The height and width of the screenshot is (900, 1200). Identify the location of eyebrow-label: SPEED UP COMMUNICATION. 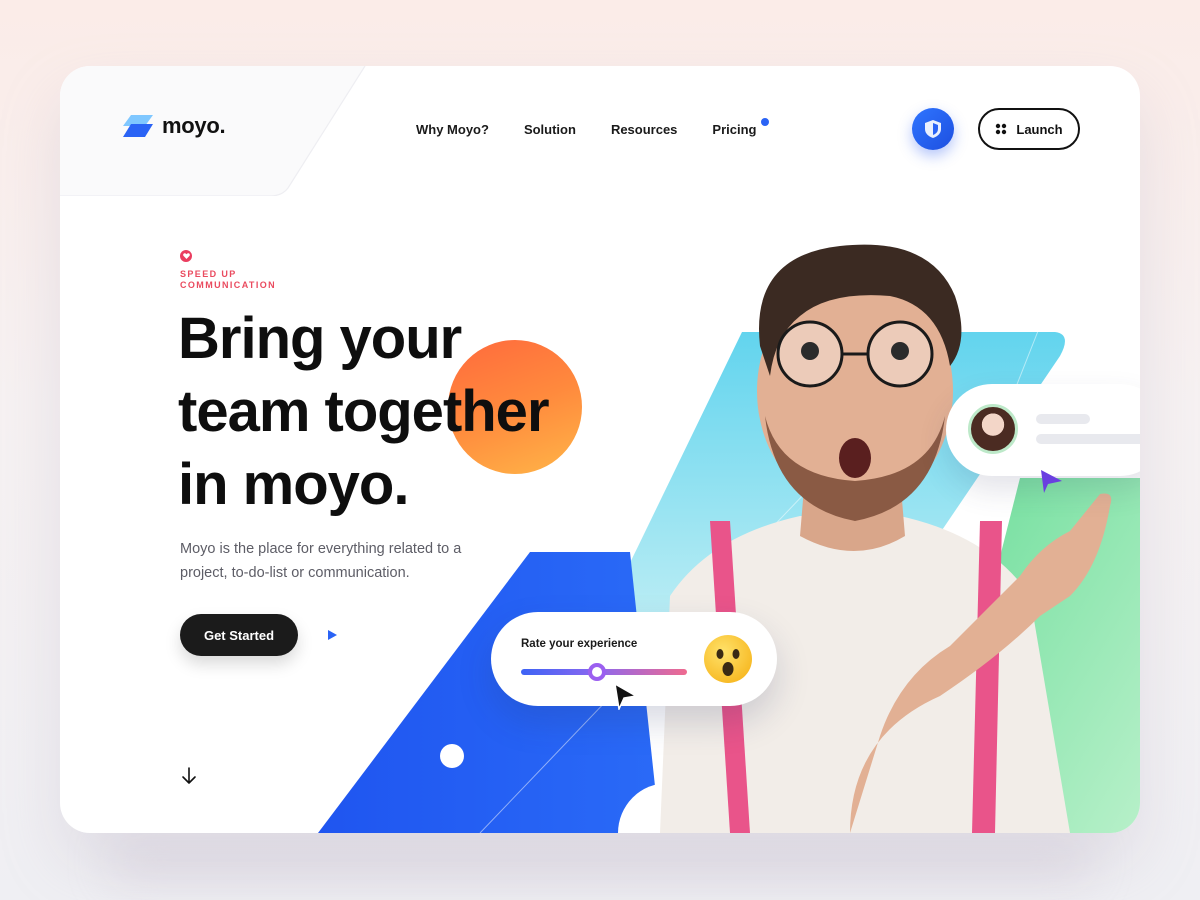
(228, 279).